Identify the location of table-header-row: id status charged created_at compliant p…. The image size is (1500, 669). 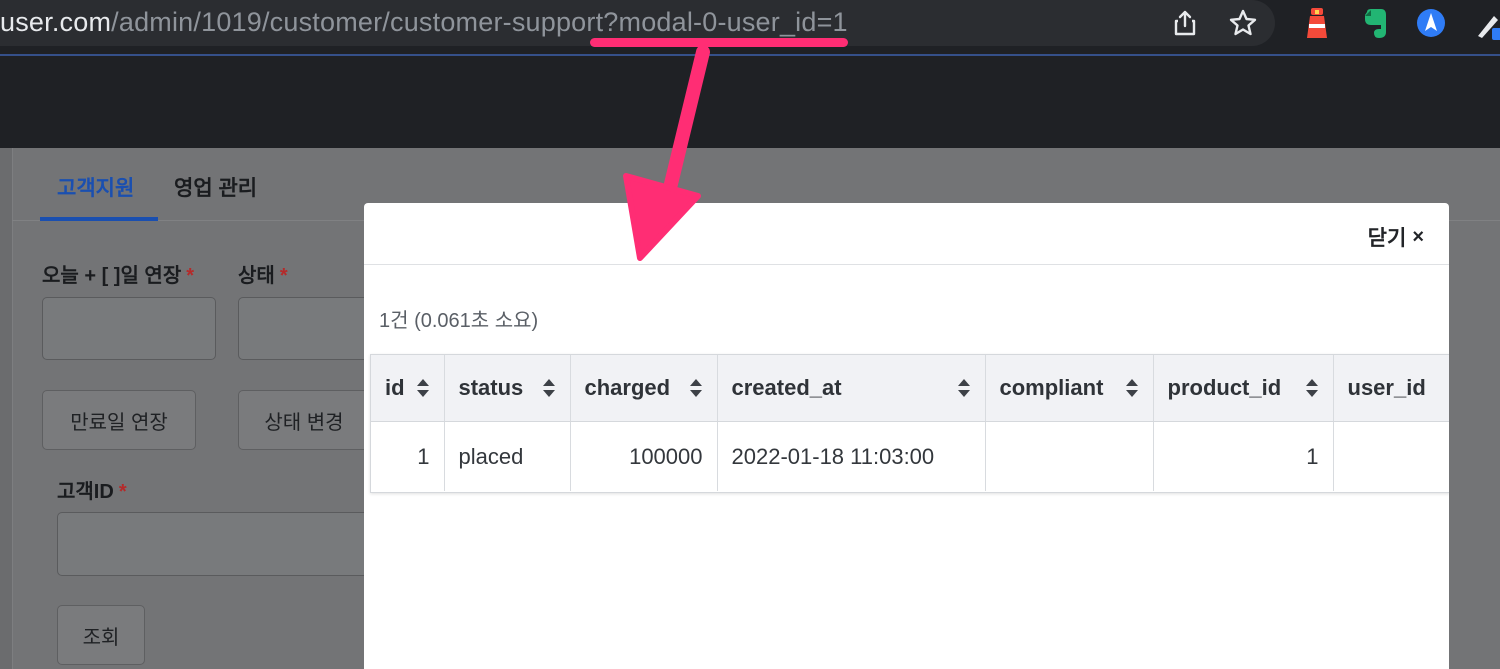
(910, 388).